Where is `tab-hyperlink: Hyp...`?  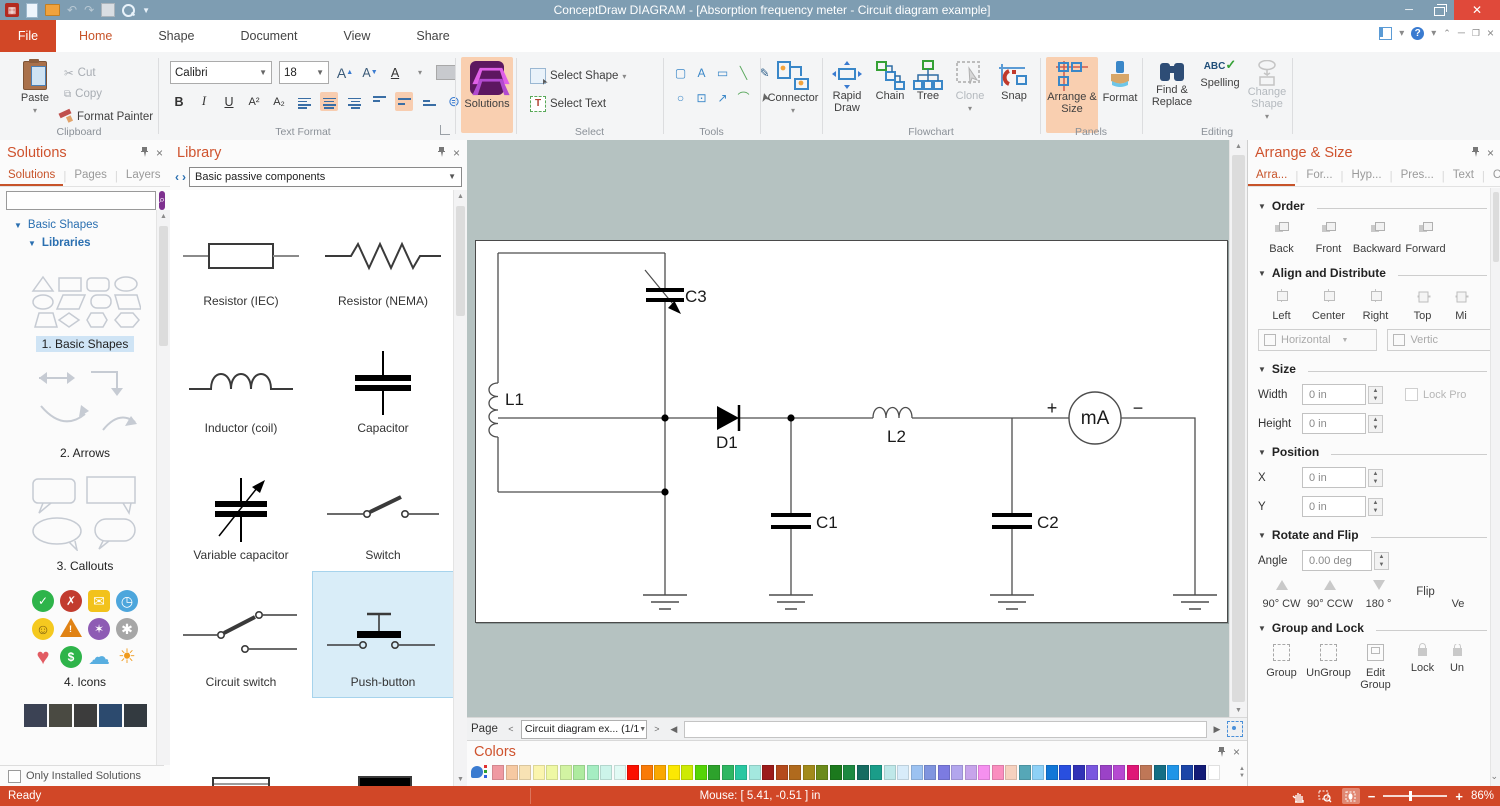
tab-hyperlink: Hyp... is located at coordinates (1367, 176).